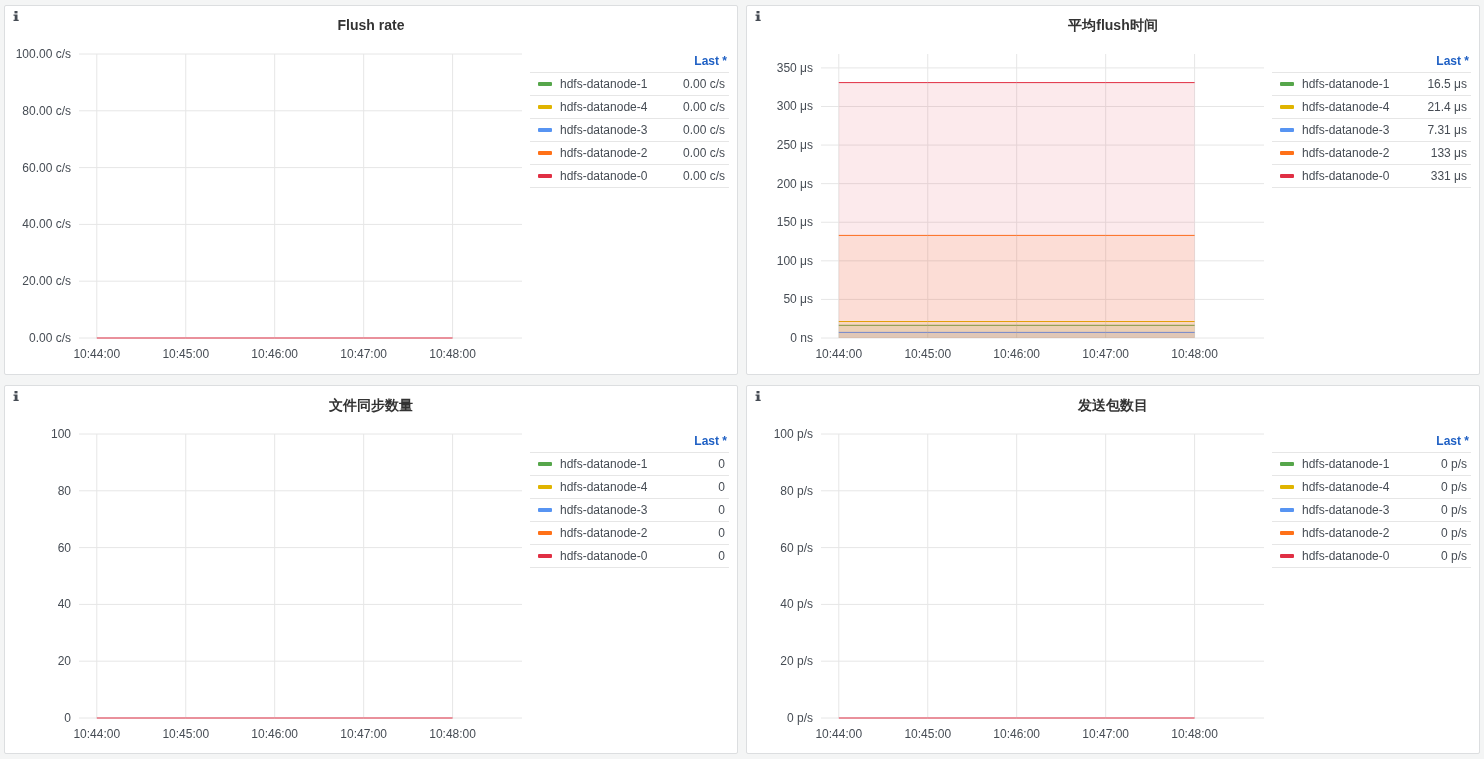 This screenshot has width=1484, height=759. What do you see at coordinates (794, 106) in the screenshot?
I see `axis-tick-label: 300 μs` at bounding box center [794, 106].